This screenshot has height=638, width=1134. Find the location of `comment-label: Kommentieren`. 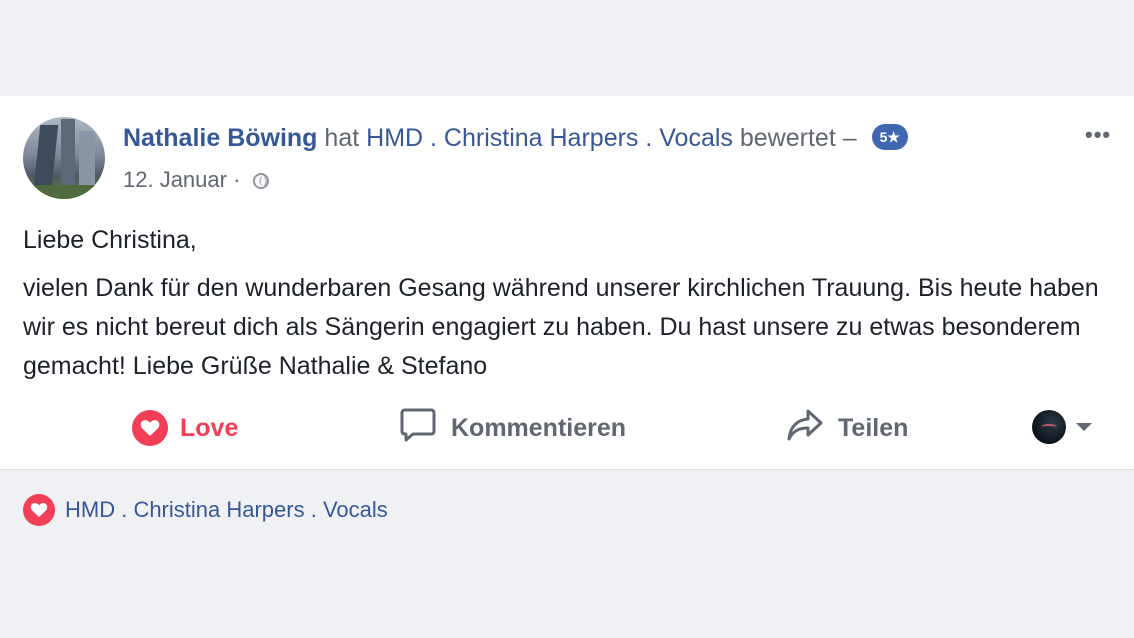

comment-label: Kommentieren is located at coordinates (539, 427).